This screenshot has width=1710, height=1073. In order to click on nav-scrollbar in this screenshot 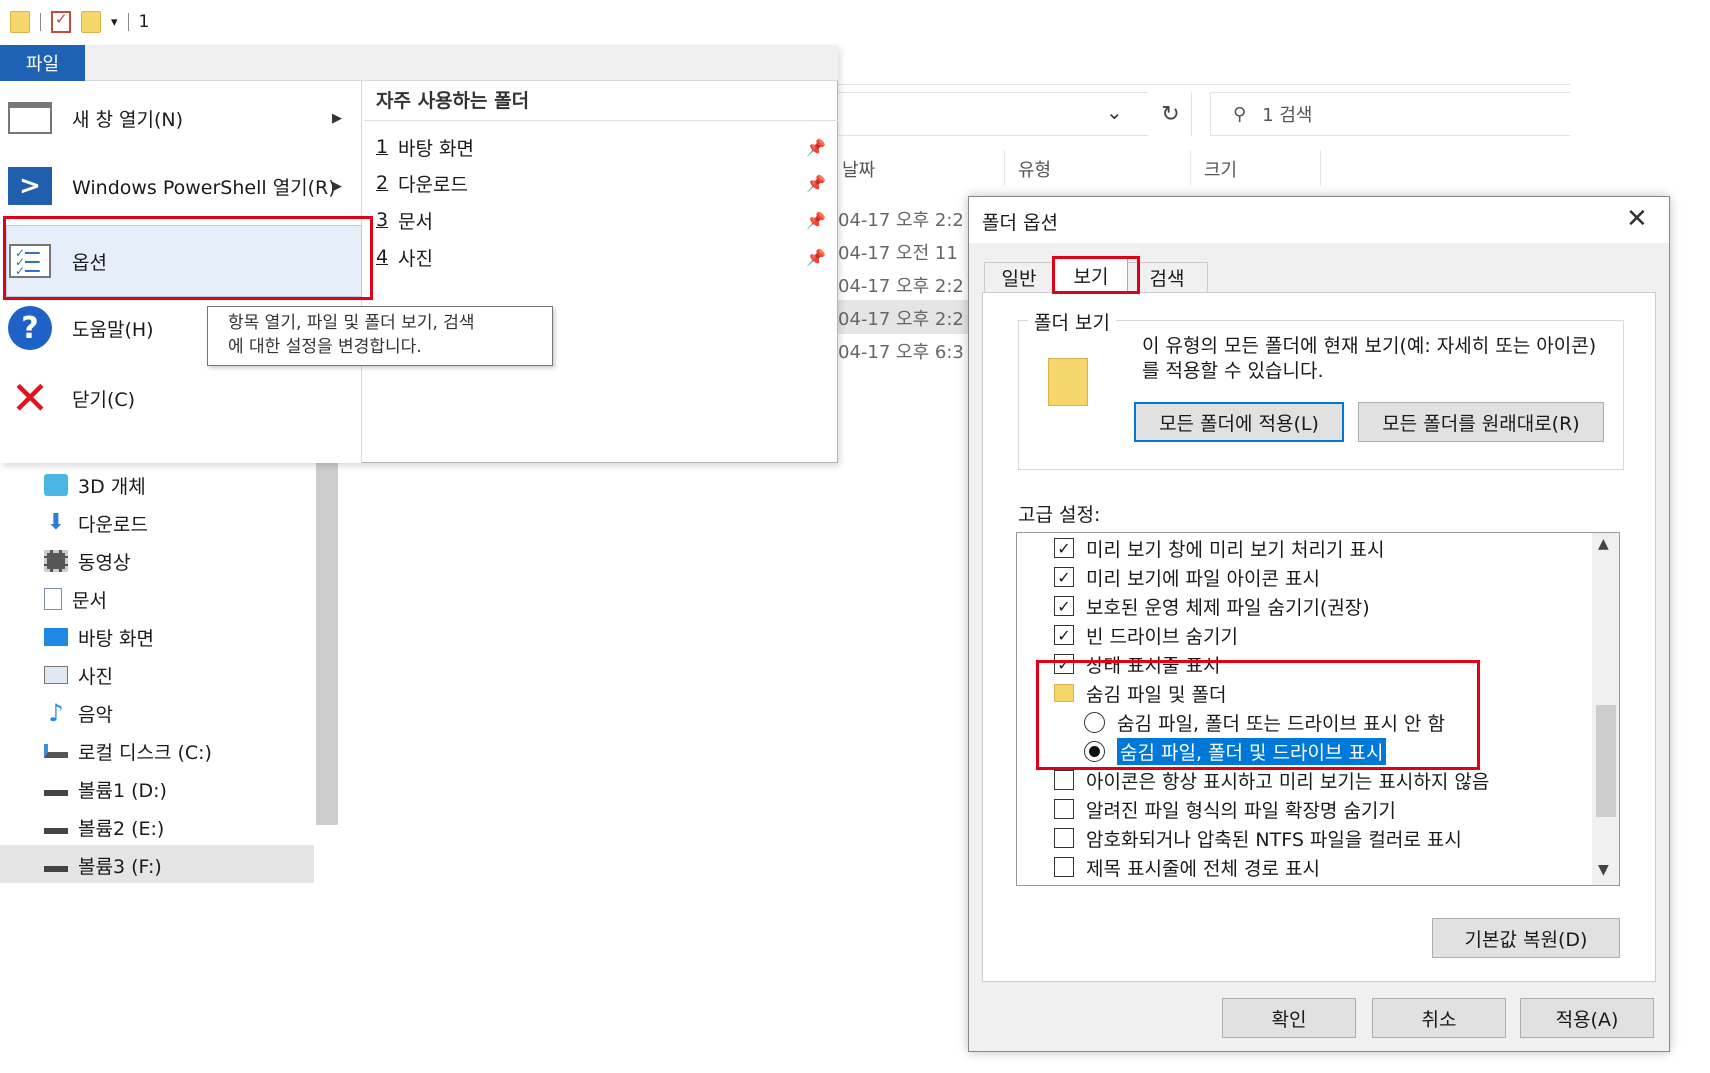, I will do `click(327, 637)`.